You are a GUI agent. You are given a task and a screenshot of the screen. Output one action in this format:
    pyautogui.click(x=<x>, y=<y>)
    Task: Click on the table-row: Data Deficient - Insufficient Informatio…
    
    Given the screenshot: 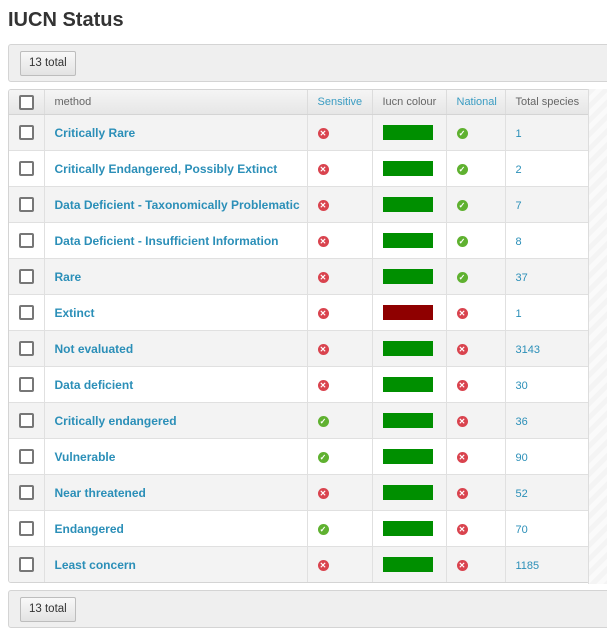 What is the action you would take?
    pyautogui.click(x=299, y=240)
    